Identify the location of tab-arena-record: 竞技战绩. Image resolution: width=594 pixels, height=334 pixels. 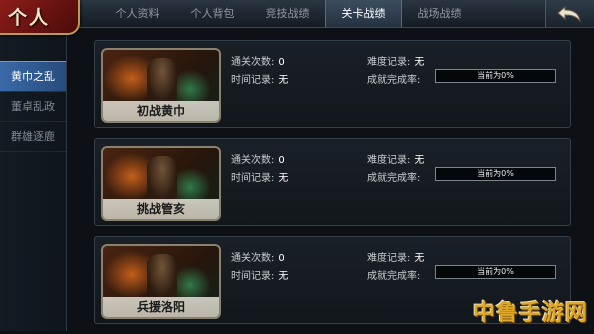
(287, 13).